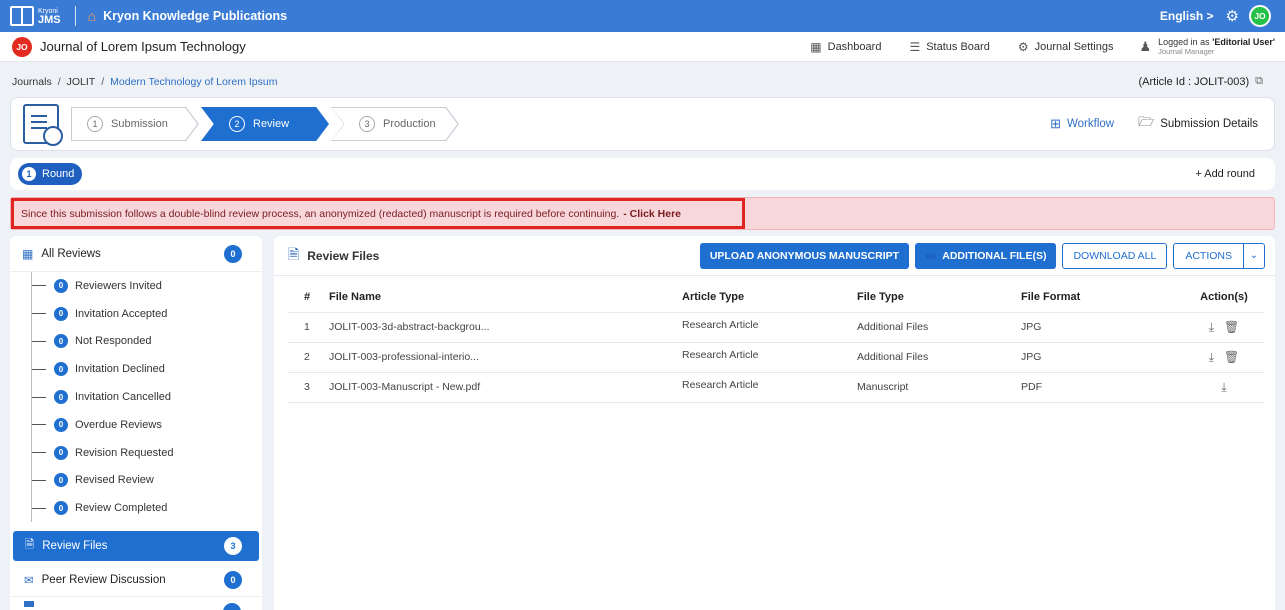 The image size is (1285, 610). Describe the element at coordinates (271, 124) in the screenshot. I see `step-label: Review` at that location.